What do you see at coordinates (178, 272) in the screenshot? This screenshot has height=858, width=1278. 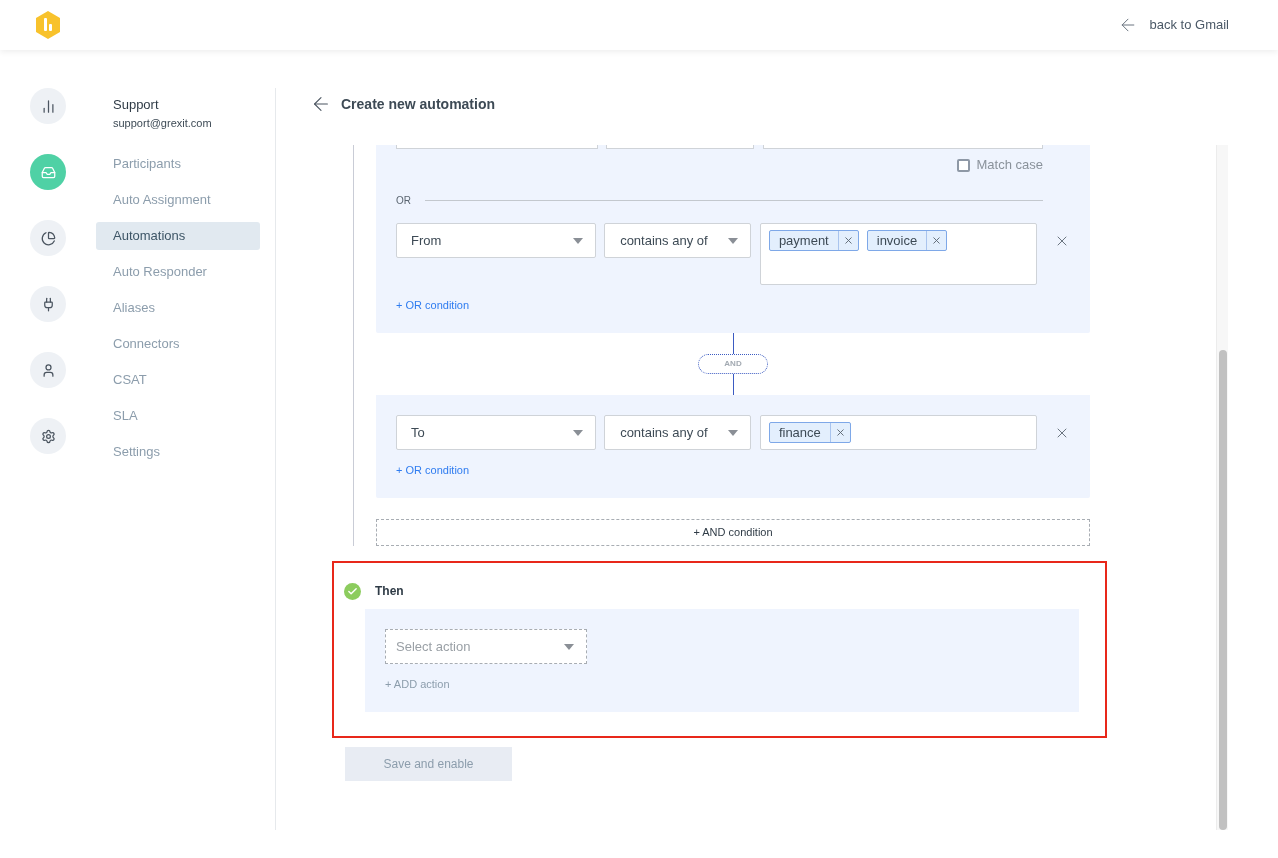 I see `sidebar-item: Auto Responder` at bounding box center [178, 272].